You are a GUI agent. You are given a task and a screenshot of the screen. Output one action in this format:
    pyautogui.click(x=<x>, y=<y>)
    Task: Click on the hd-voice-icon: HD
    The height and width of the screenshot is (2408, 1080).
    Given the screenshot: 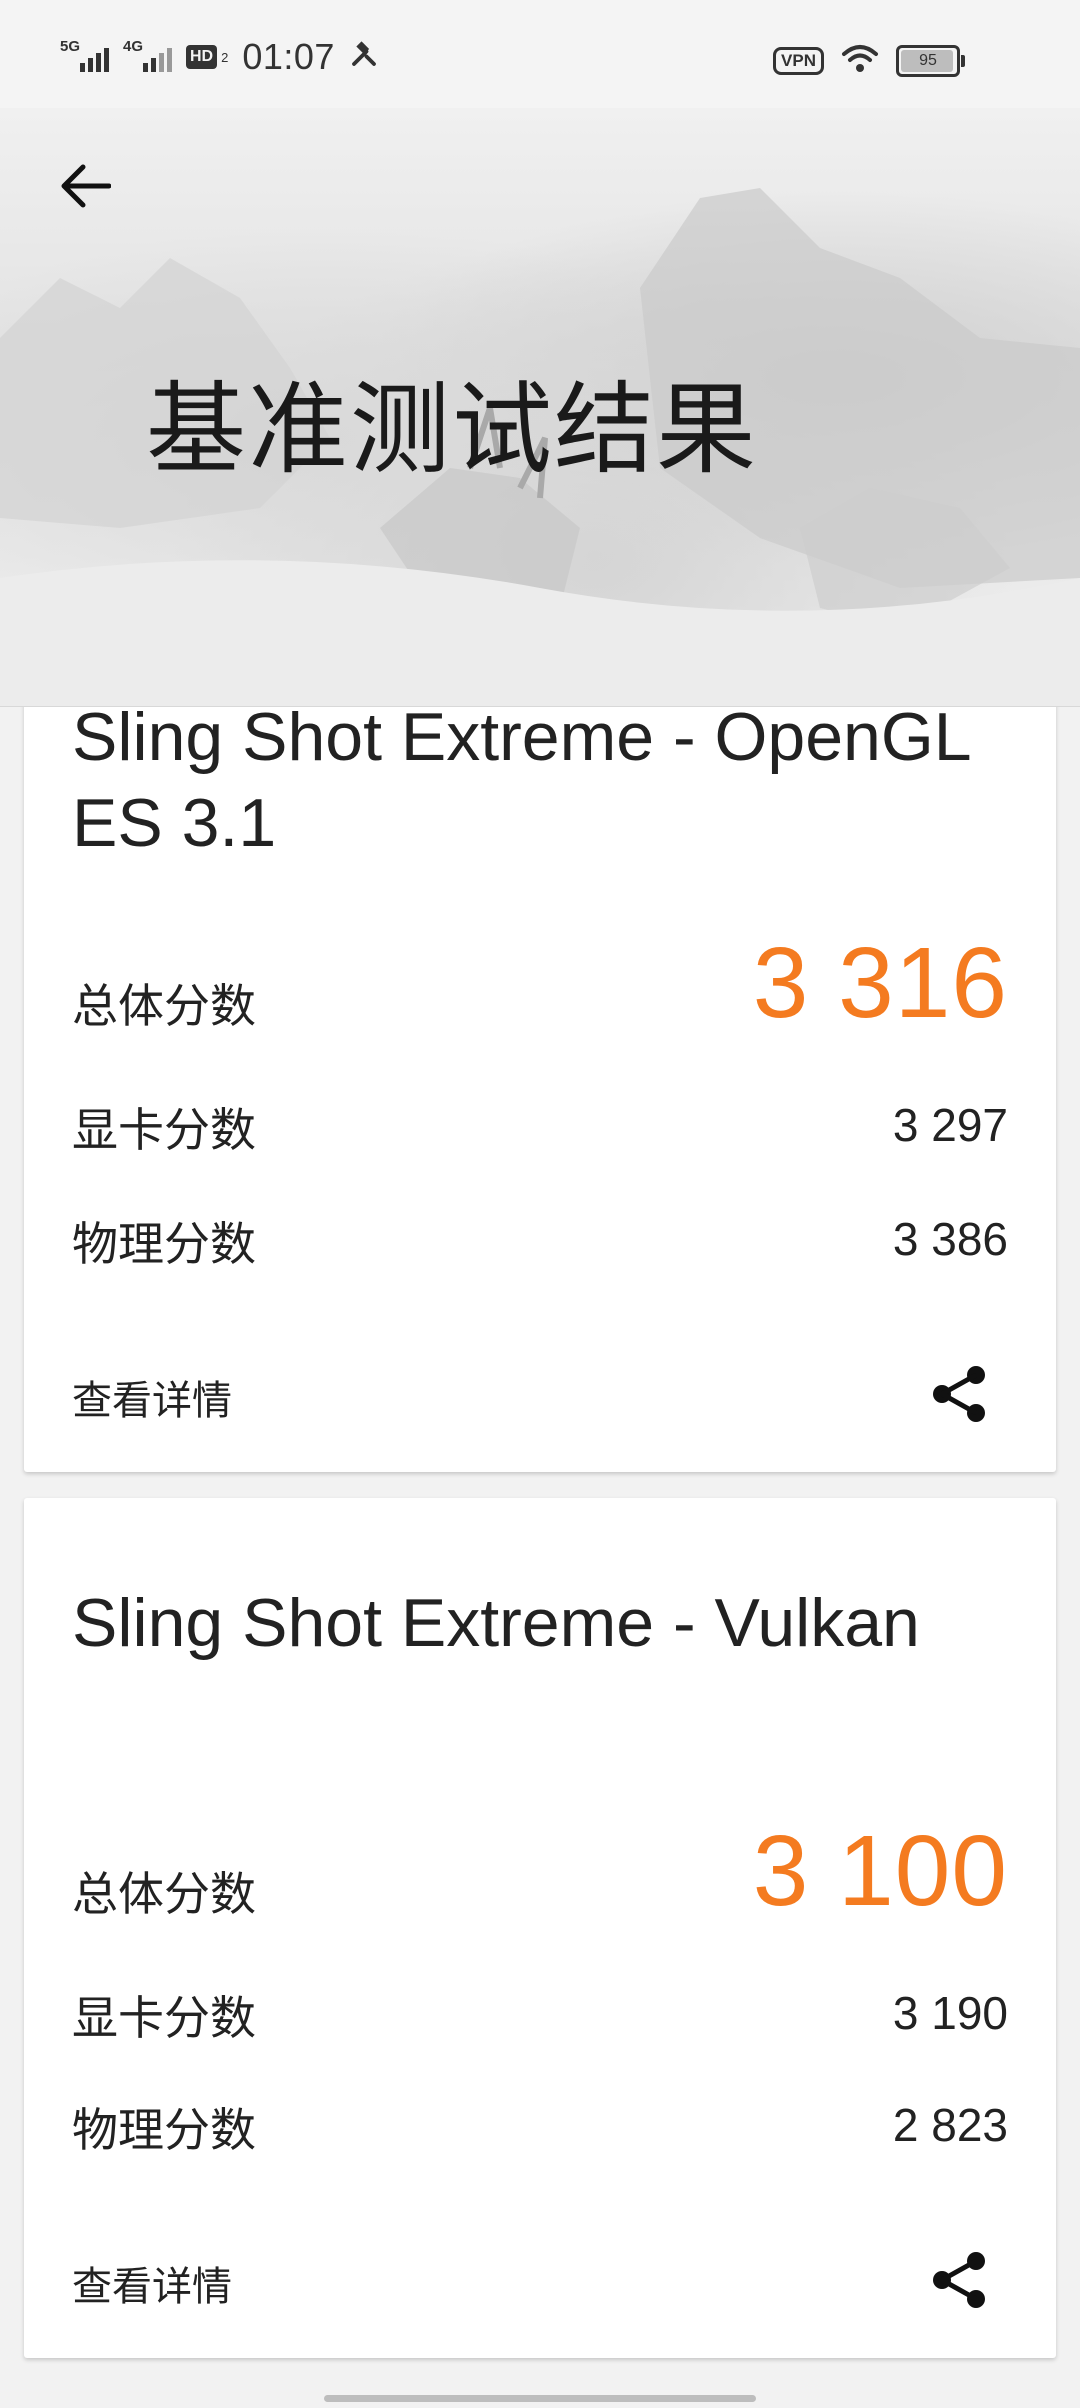 What is the action you would take?
    pyautogui.click(x=202, y=57)
    